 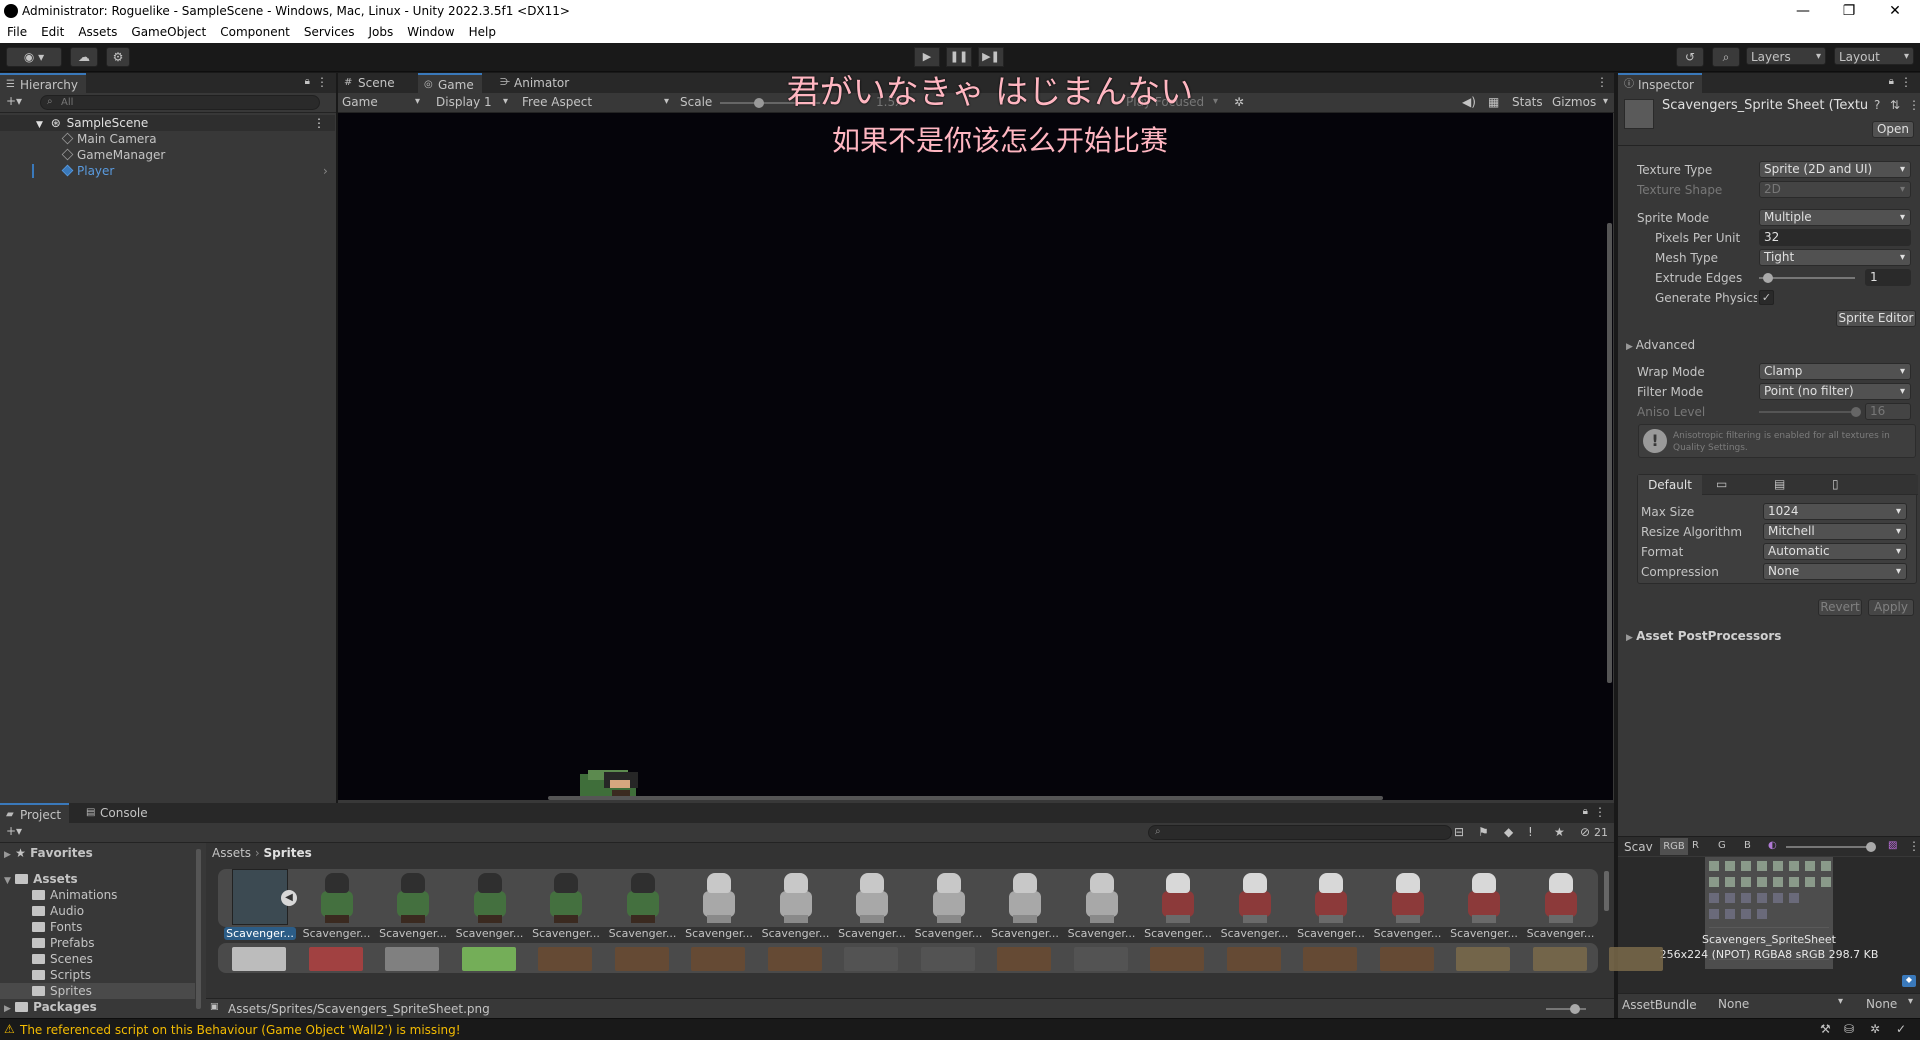 I want to click on game-mode-dropdown: Game, so click(x=381, y=102).